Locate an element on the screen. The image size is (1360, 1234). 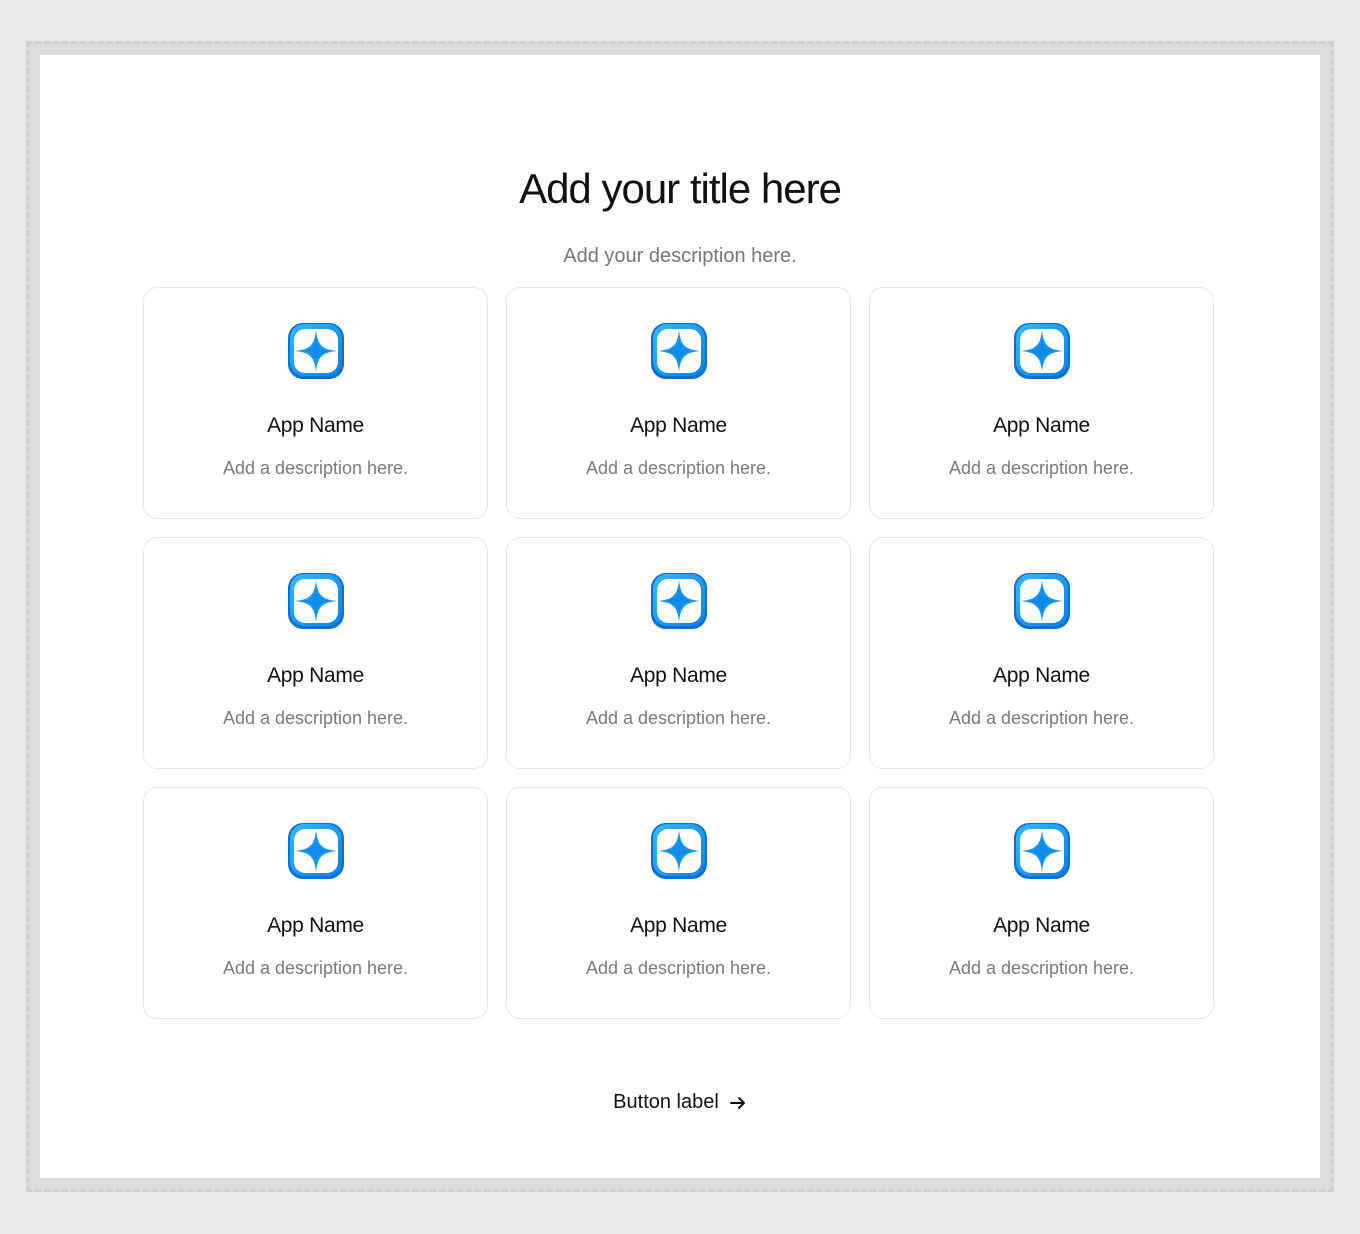
cta-button: Button label is located at coordinates (680, 1102).